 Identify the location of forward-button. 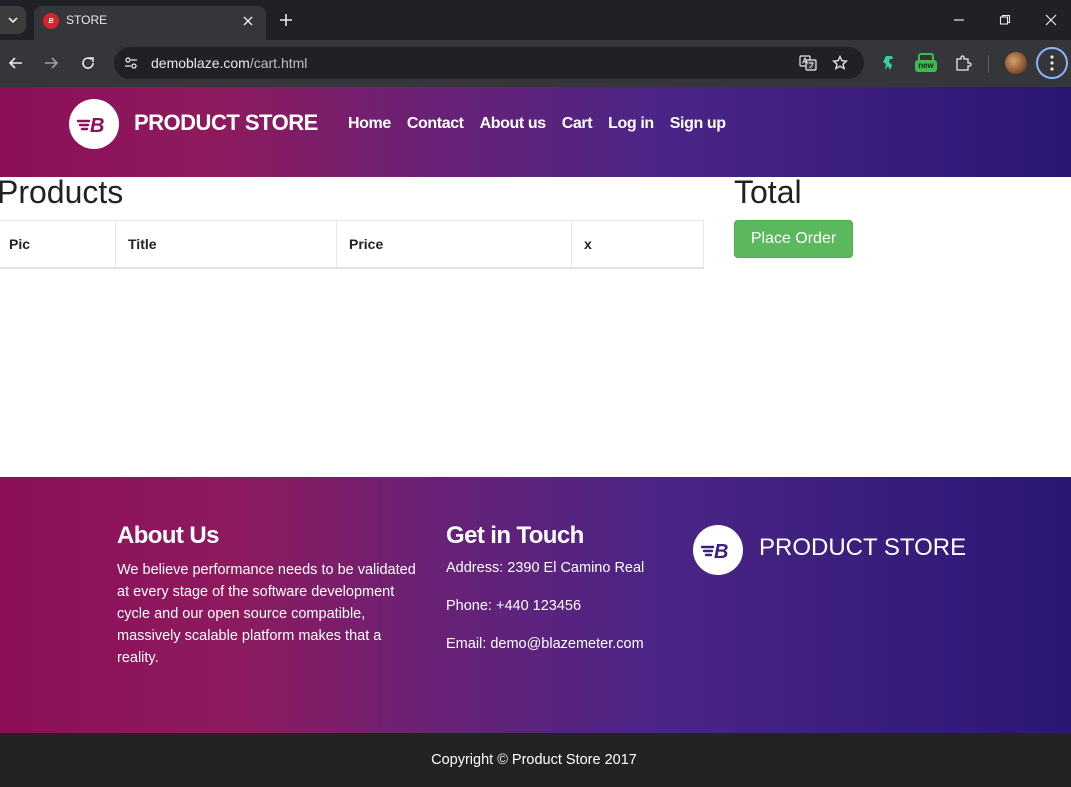
(51, 63).